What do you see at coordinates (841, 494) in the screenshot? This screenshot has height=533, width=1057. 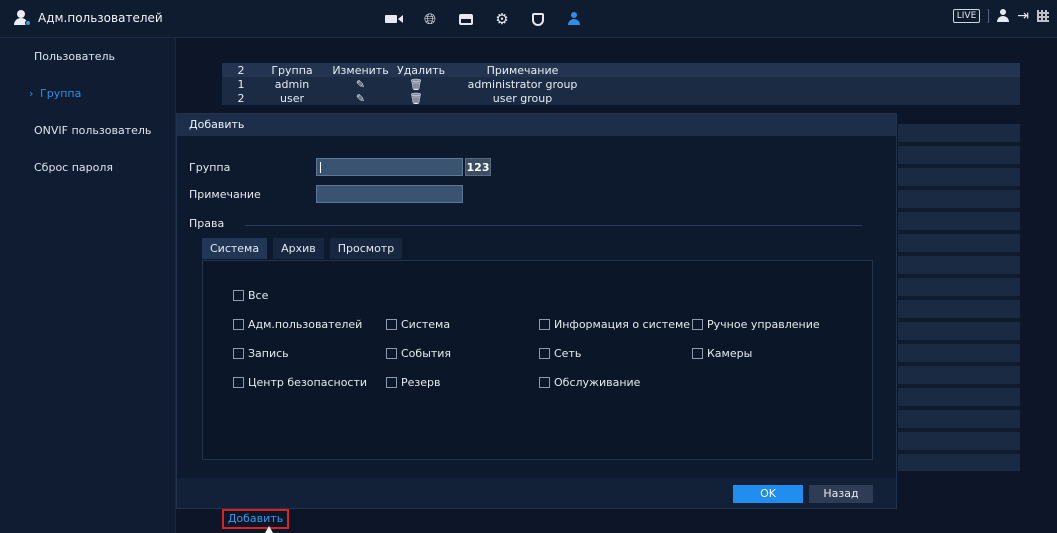 I see `back-button: Назад` at bounding box center [841, 494].